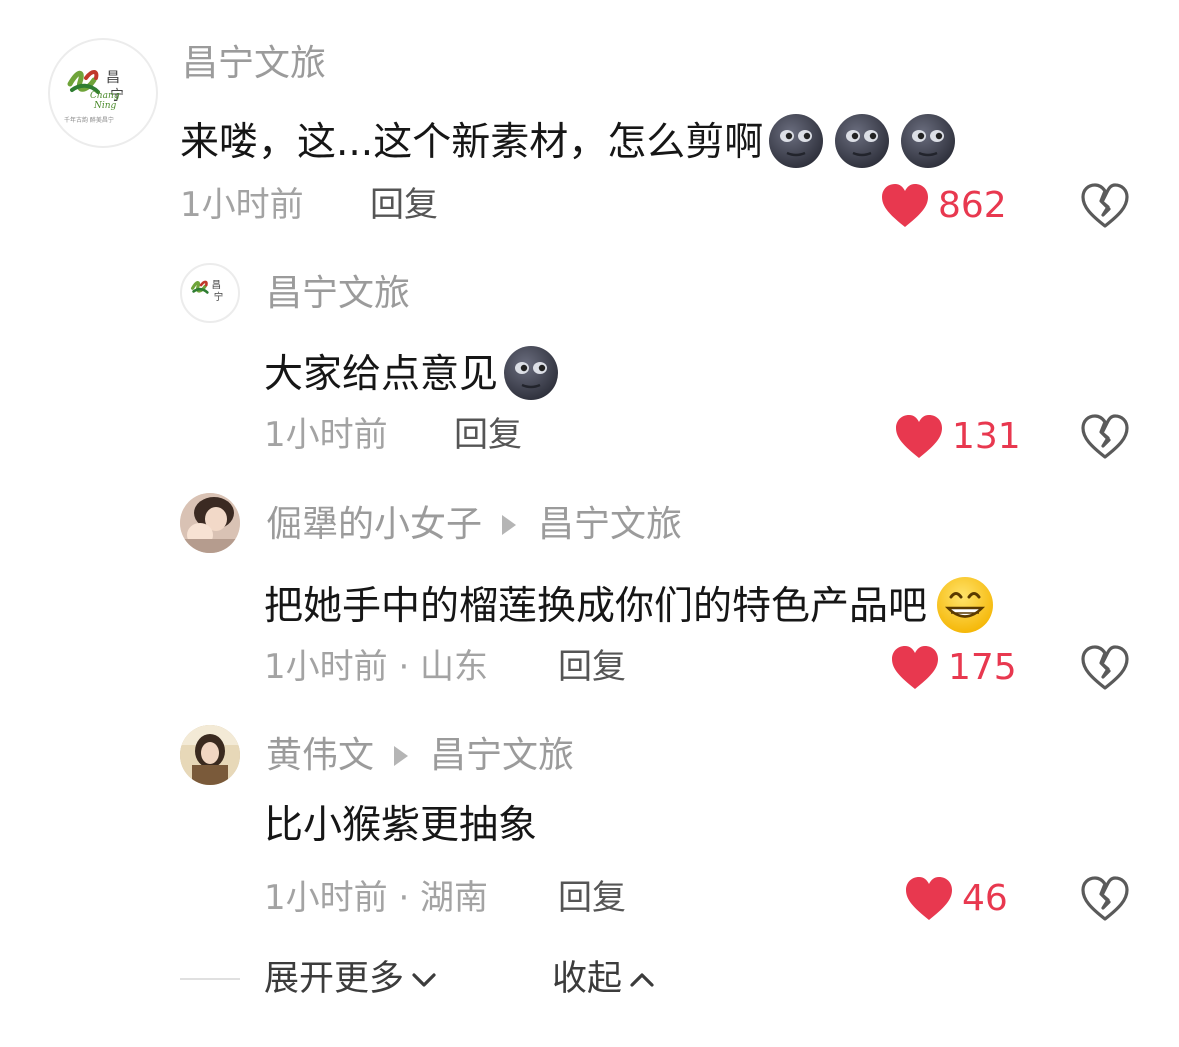 The height and width of the screenshot is (1047, 1179). I want to click on comment-text-body: 来喽，这...这个新素材，怎么剪啊, so click(472, 142).